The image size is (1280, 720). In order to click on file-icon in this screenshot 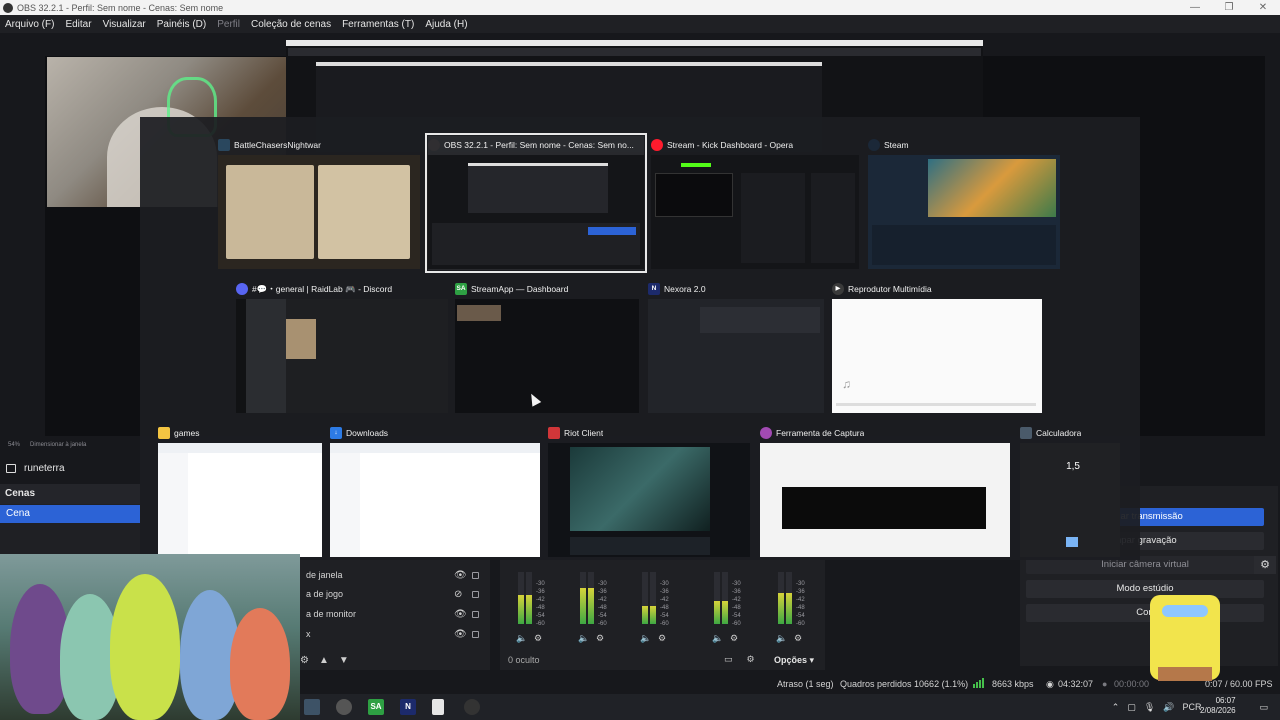, I will do `click(438, 707)`.